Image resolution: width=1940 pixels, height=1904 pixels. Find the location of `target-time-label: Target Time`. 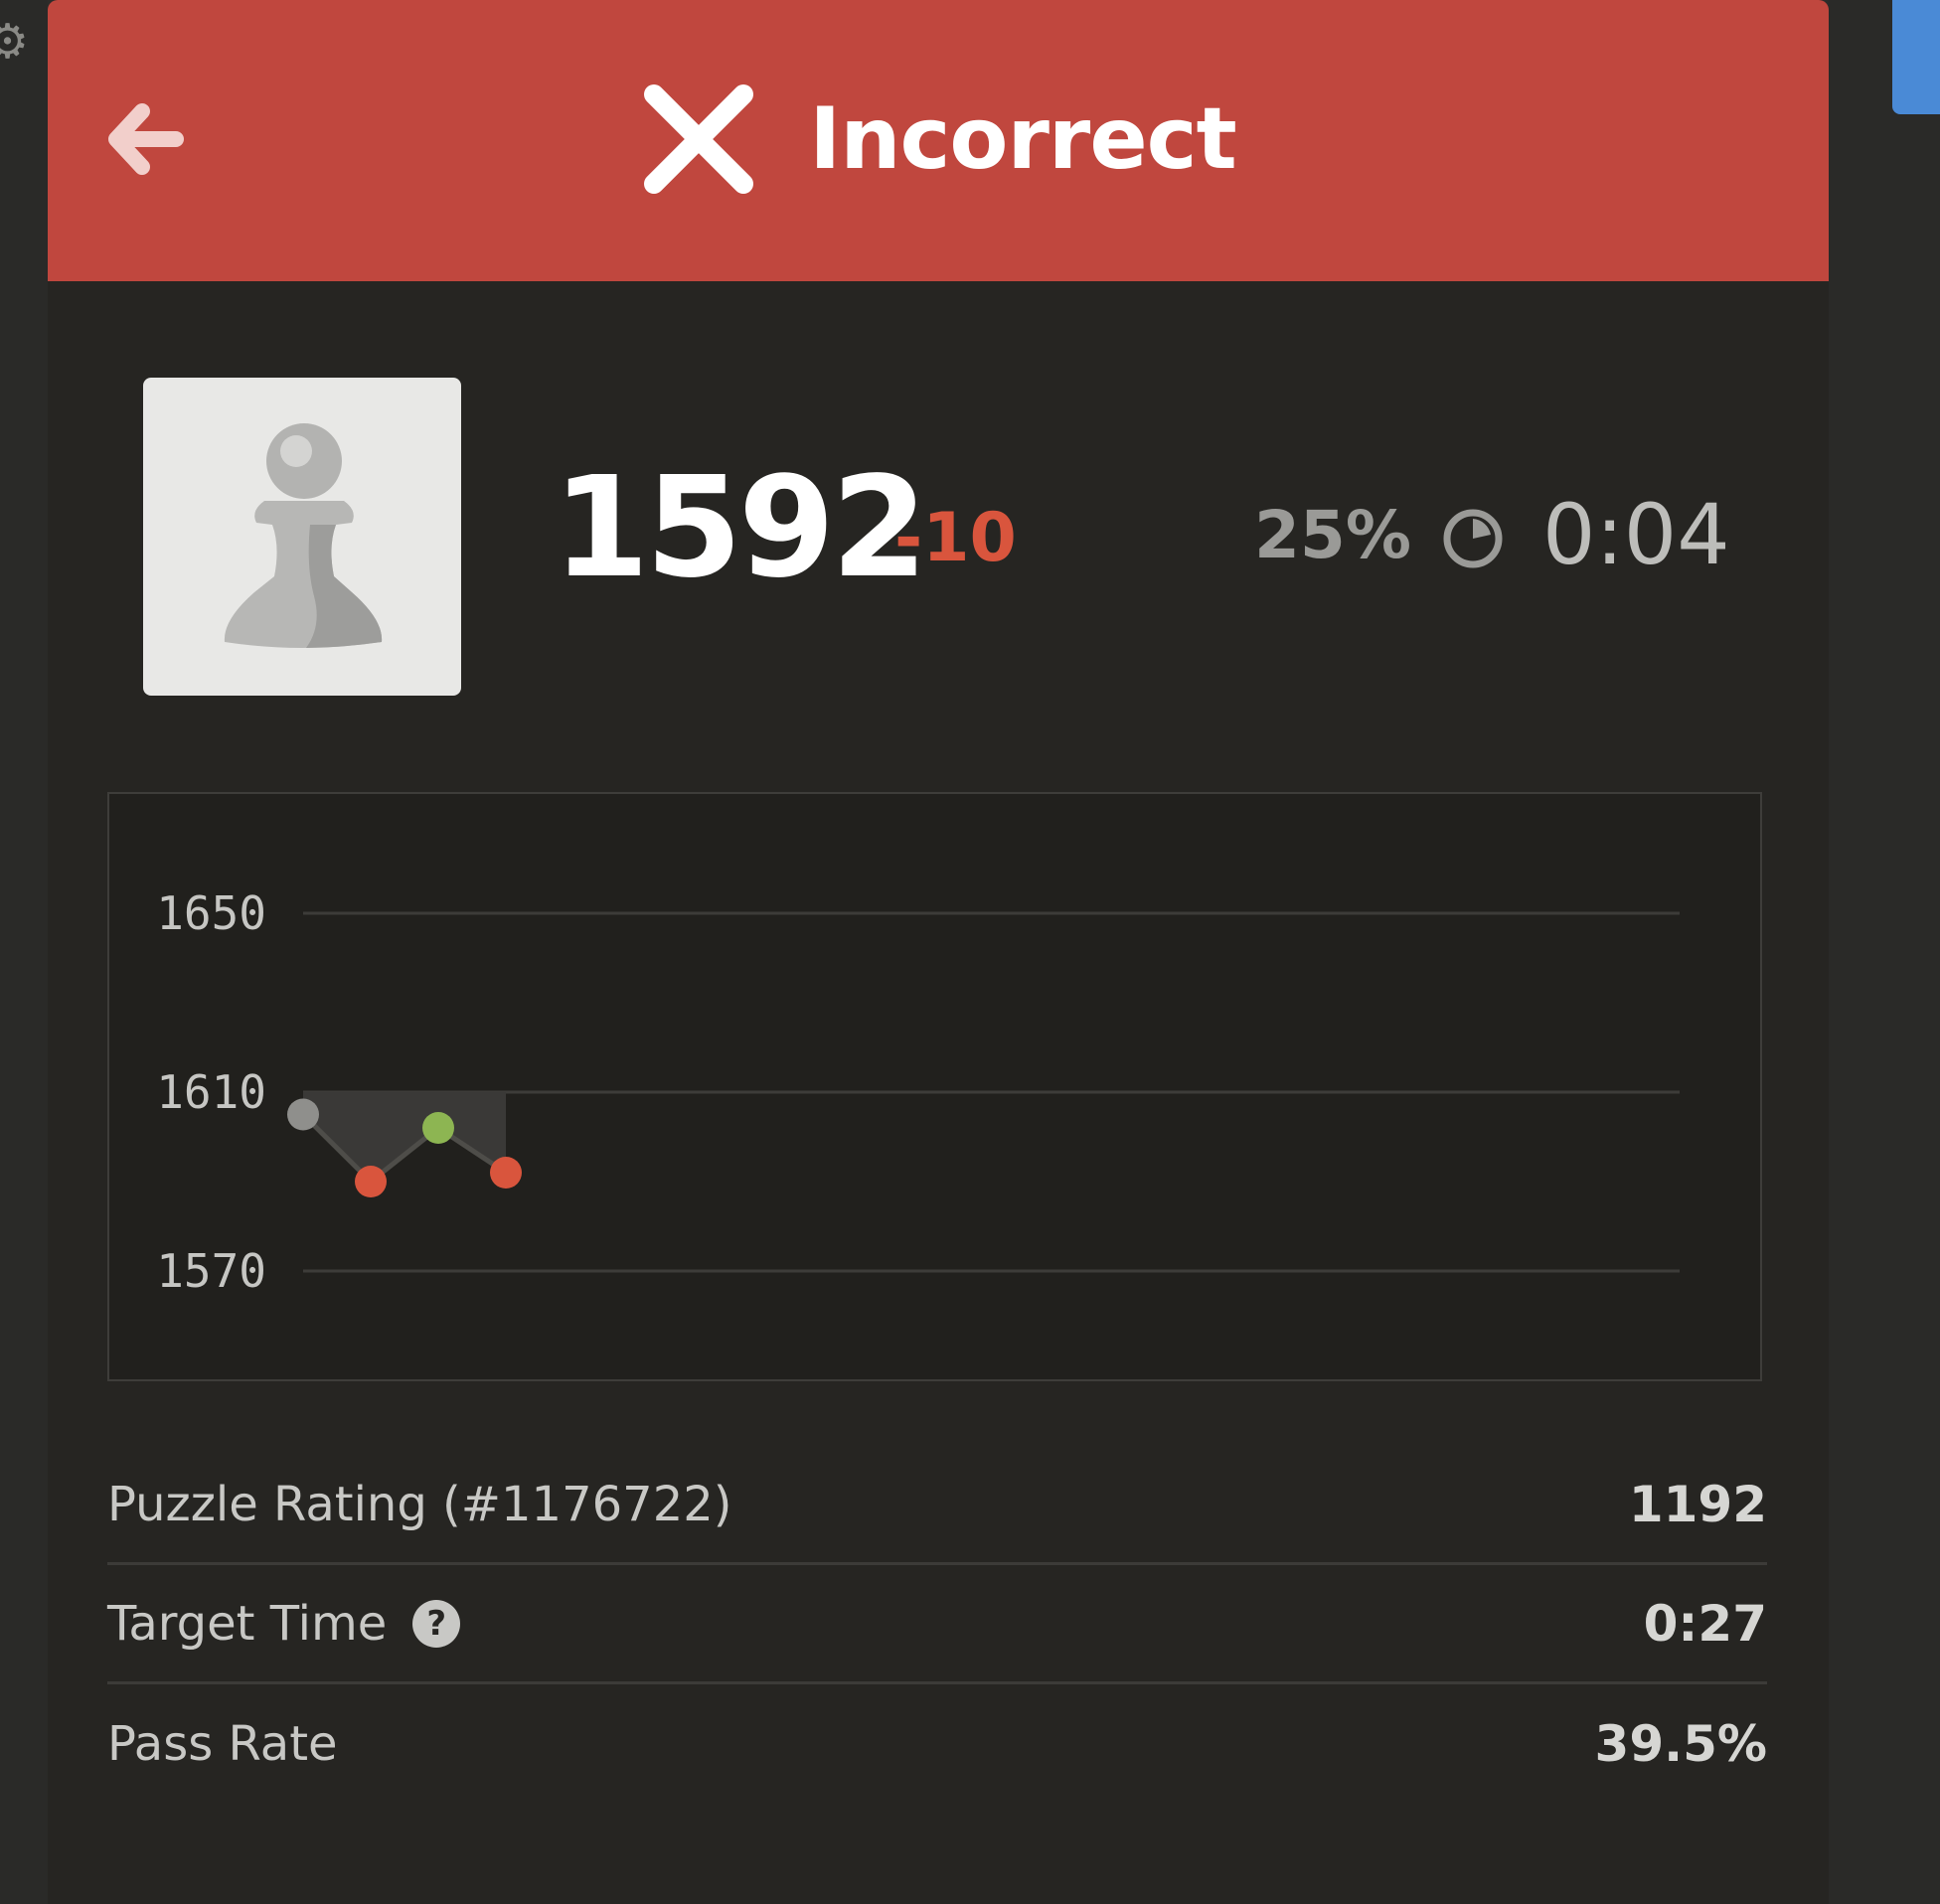

target-time-label: Target Time is located at coordinates (247, 1624).